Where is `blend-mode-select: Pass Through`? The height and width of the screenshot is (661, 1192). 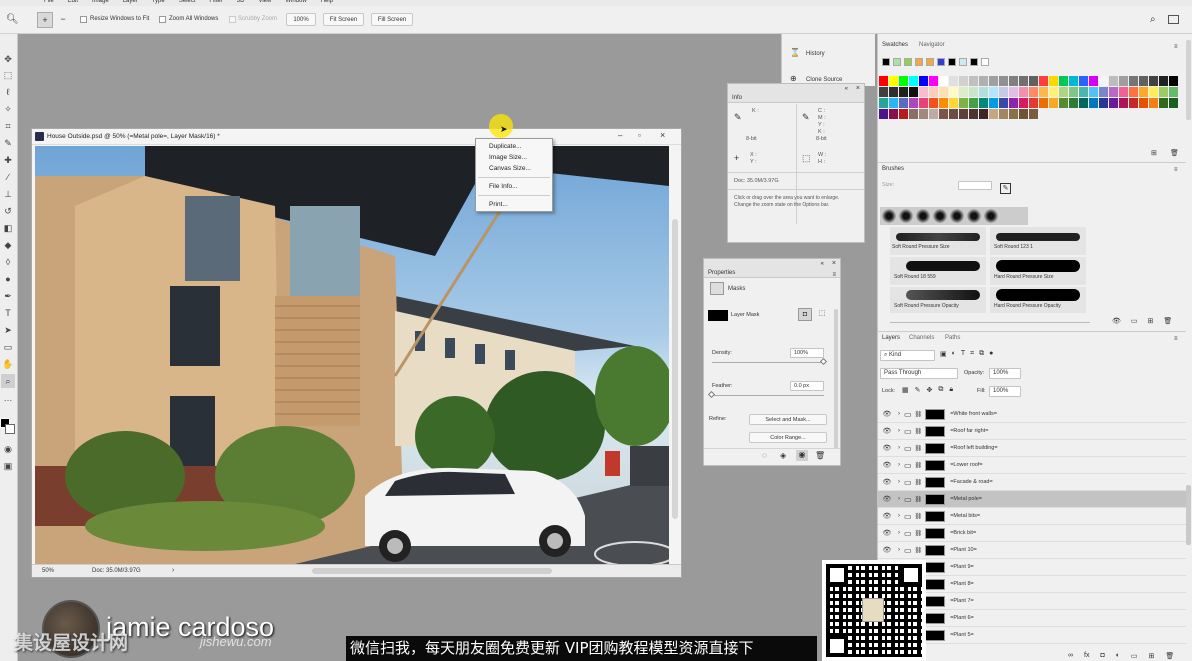 blend-mode-select: Pass Through is located at coordinates (919, 373).